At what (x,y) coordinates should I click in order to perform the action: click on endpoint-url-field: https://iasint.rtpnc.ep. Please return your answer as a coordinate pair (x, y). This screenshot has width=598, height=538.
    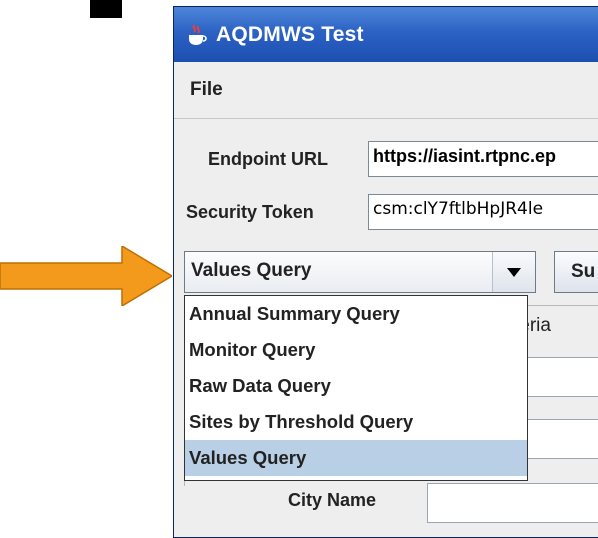
    Looking at the image, I should click on (483, 159).